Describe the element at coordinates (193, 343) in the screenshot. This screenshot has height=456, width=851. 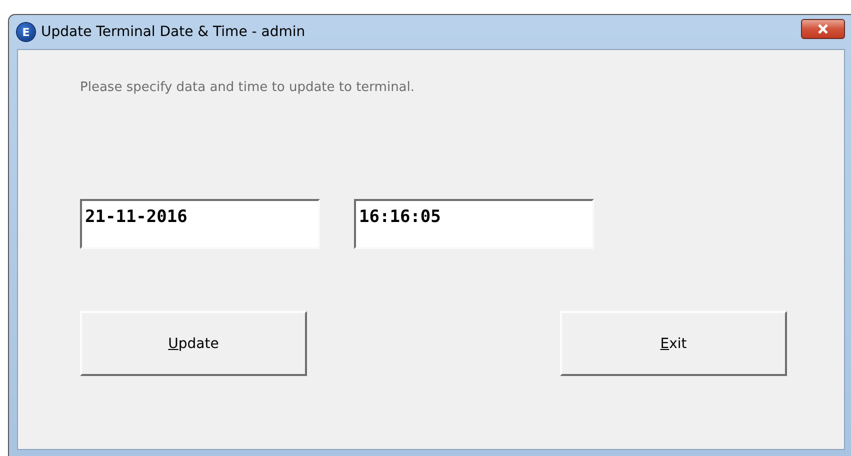
I see `update-button: Update` at that location.